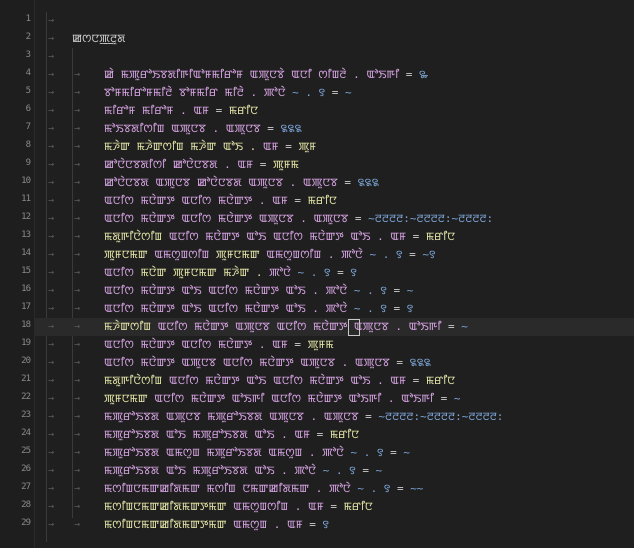 The width and height of the screenshot is (634, 548). I want to click on line-number: 10, so click(26, 181).